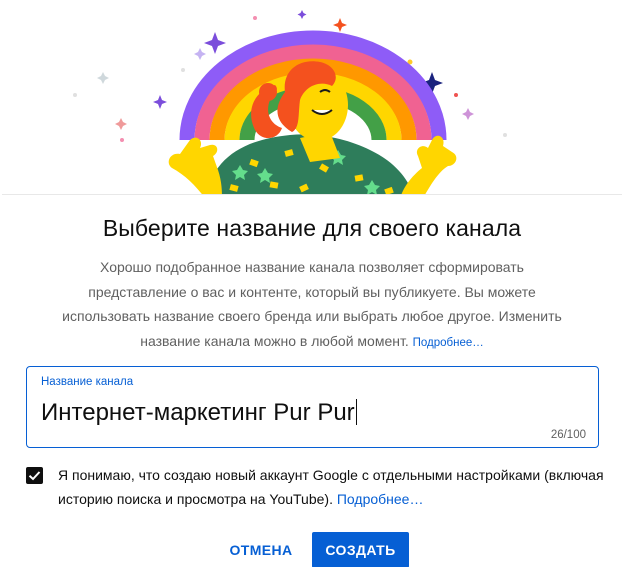  I want to click on checkmark-icon, so click(34, 476).